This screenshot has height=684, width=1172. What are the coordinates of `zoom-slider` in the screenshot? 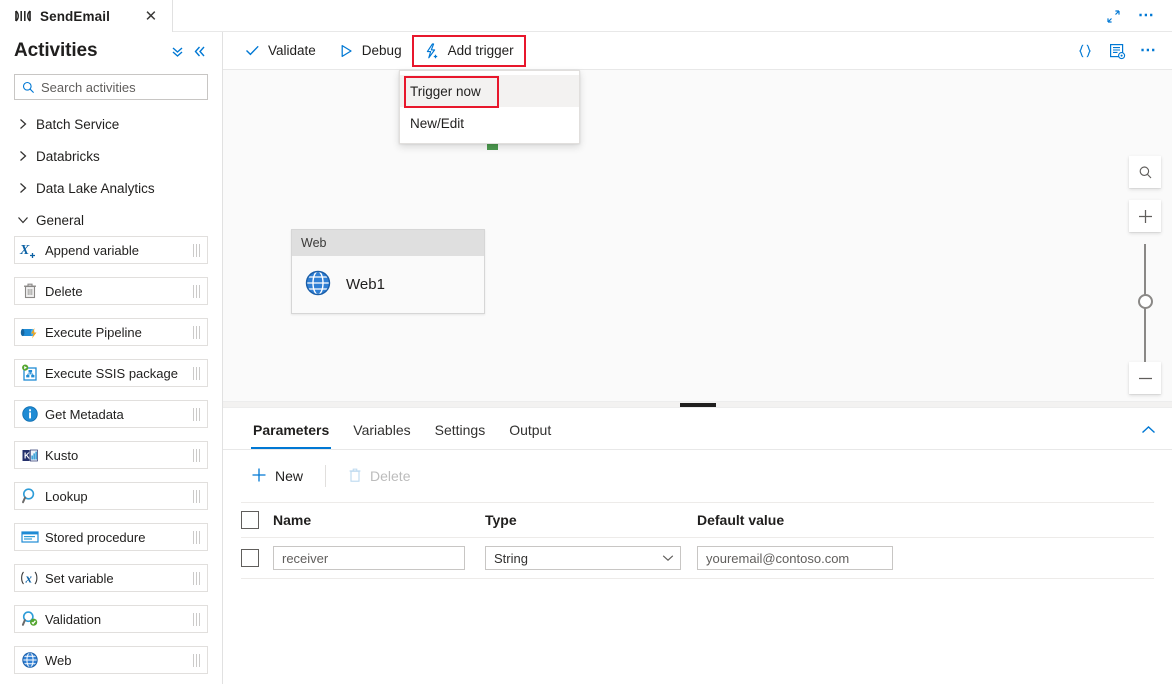 It's located at (1145, 303).